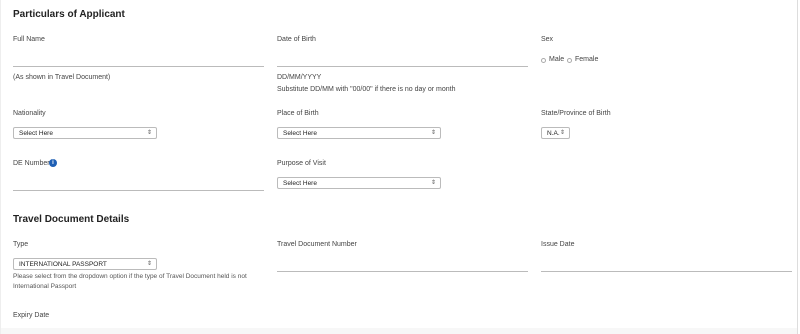 This screenshot has height=334, width=800. I want to click on state-of-birth-select: N.A. ⇕, so click(555, 133).